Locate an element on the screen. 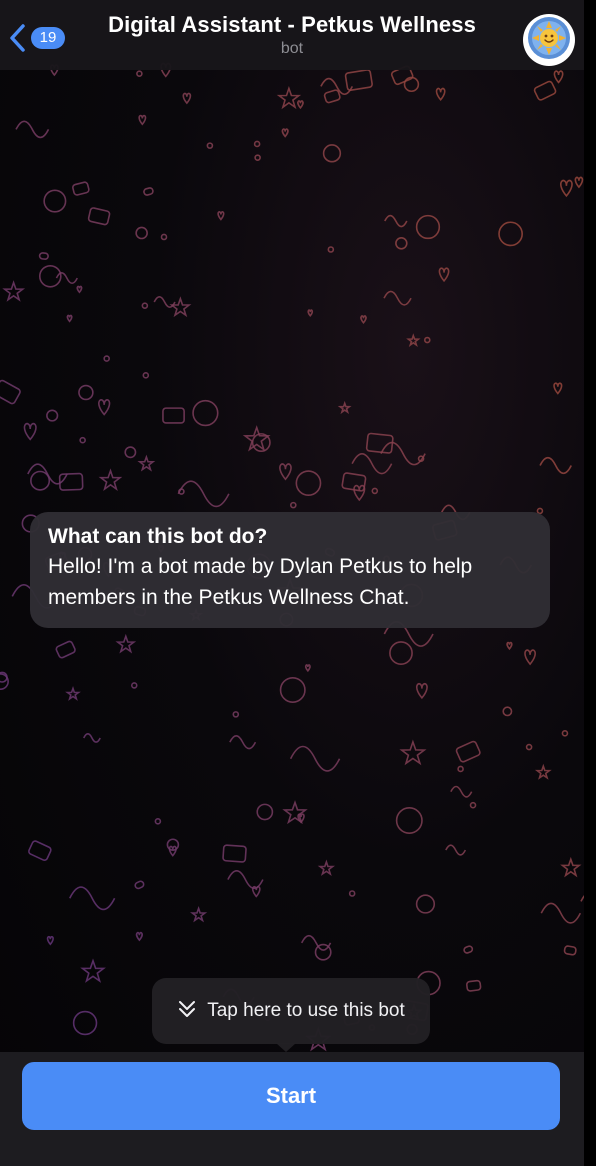 The image size is (596, 1166). start-button: Start is located at coordinates (291, 1096).